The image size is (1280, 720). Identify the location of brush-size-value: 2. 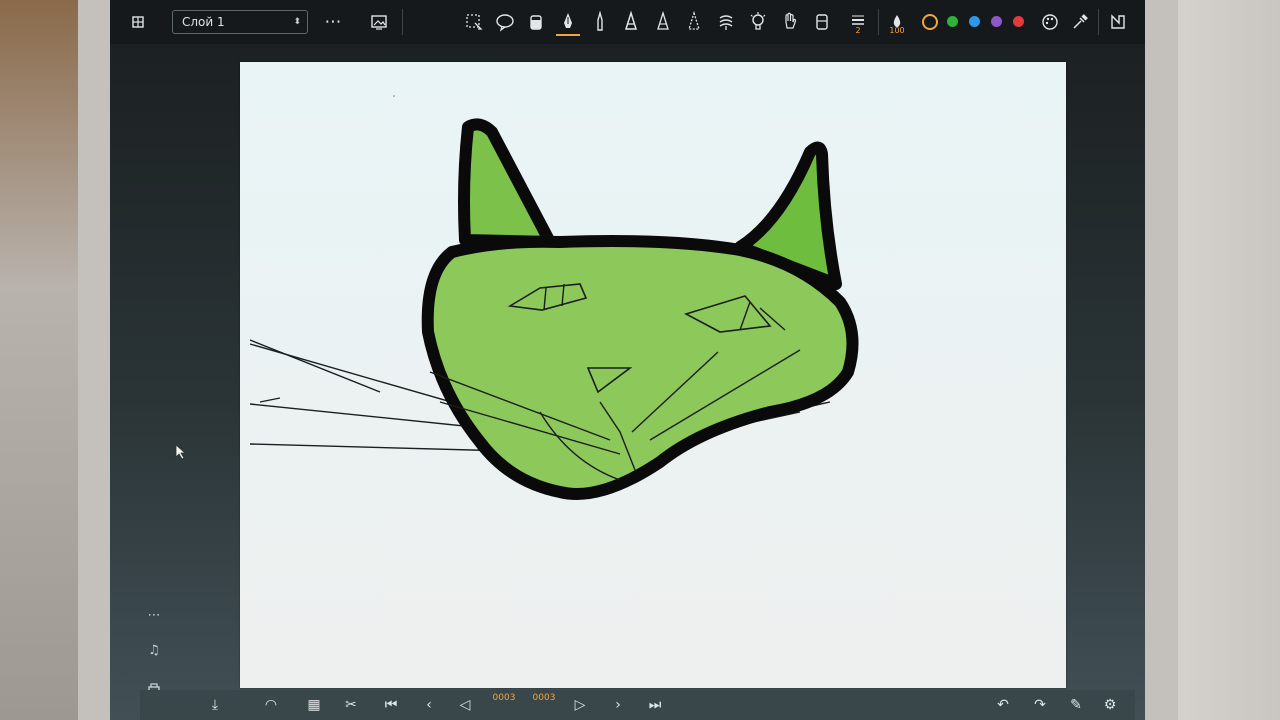
(858, 30).